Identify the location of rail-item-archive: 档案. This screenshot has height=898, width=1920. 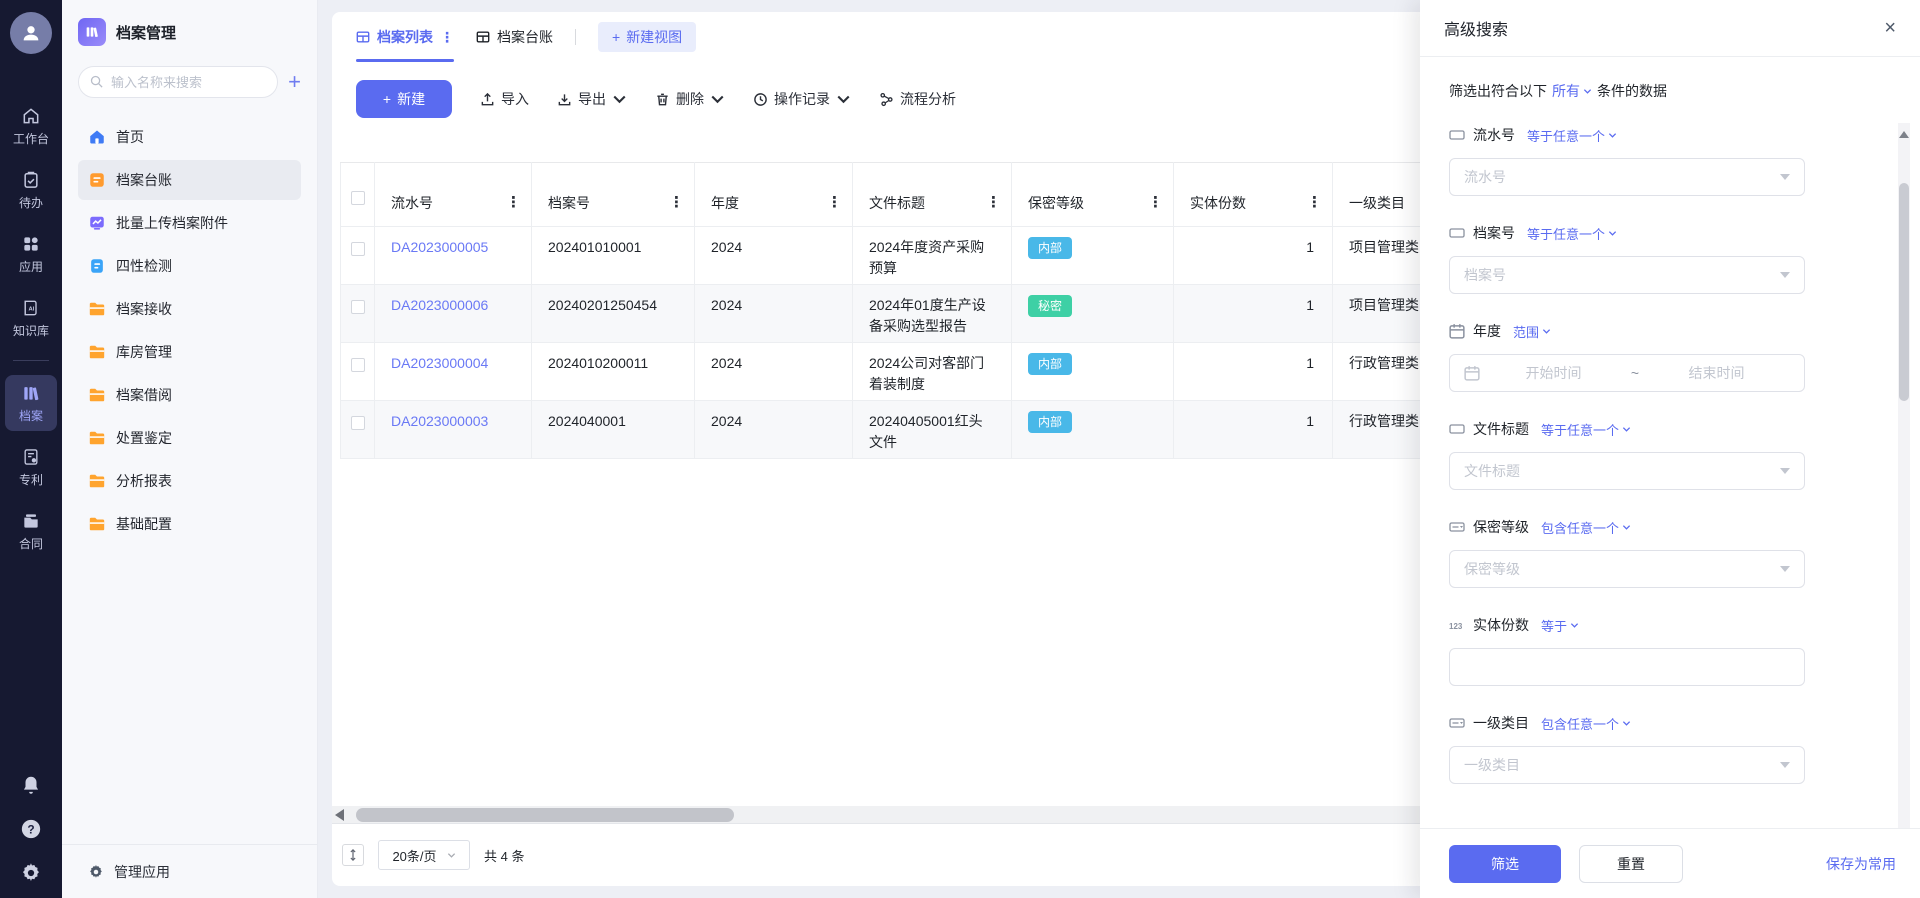
(31, 403).